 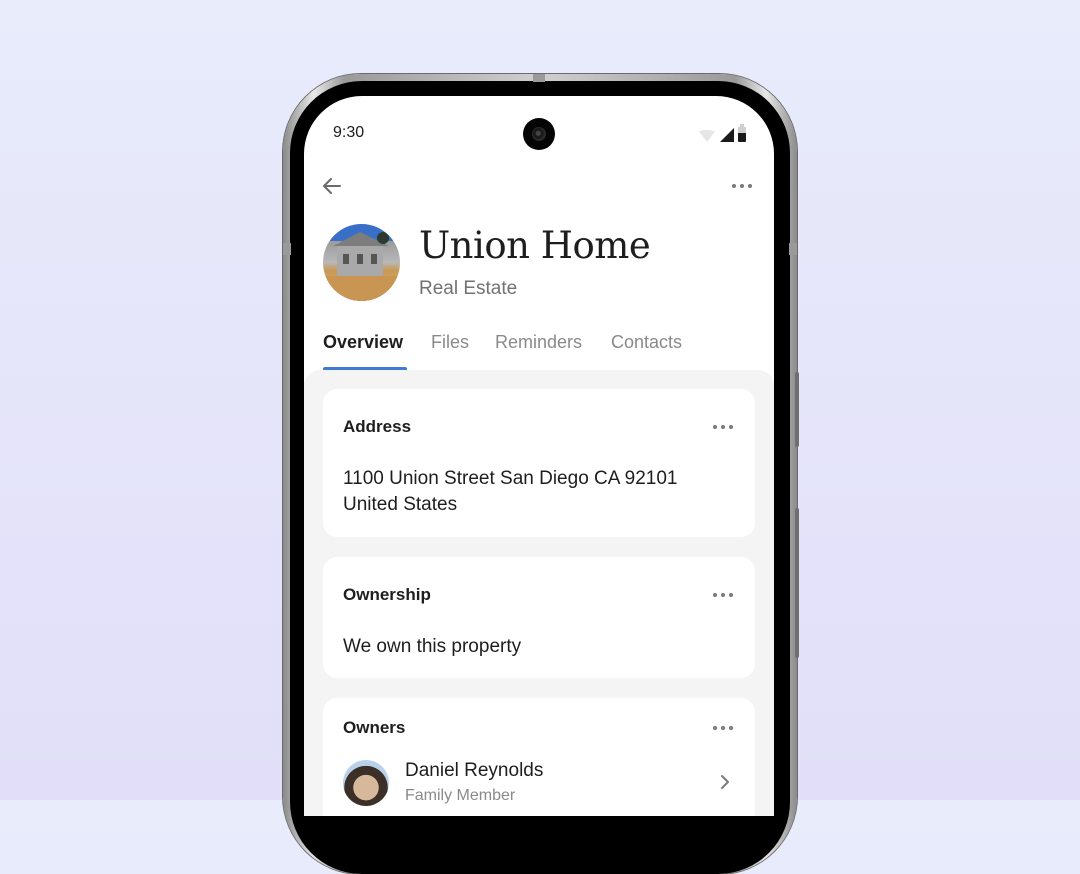 What do you see at coordinates (539, 186) in the screenshot?
I see `top-navigation` at bounding box center [539, 186].